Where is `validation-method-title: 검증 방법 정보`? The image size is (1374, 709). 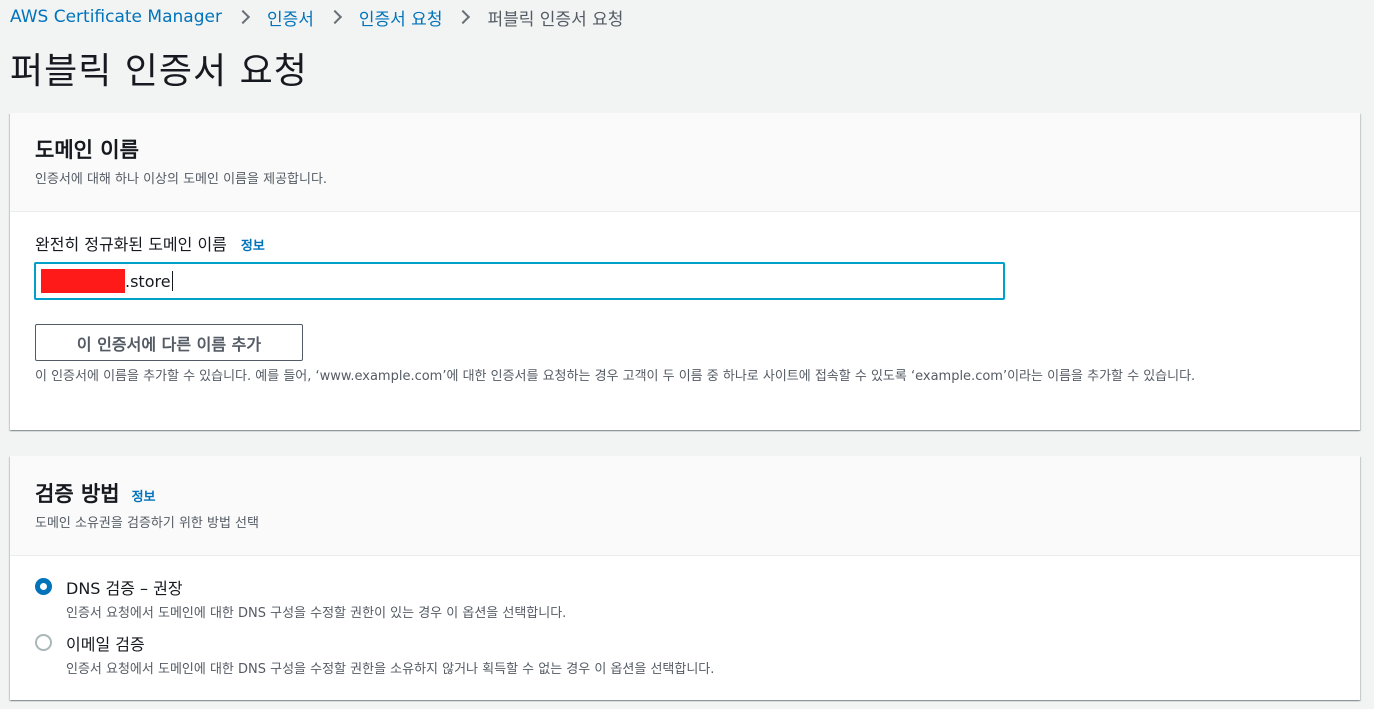 validation-method-title: 검증 방법 정보 is located at coordinates (95, 493).